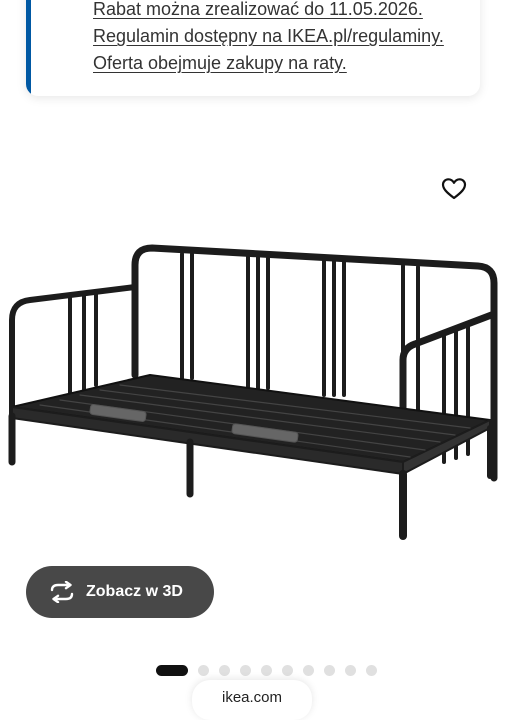  I want to click on browser-url-bar: ikea.com, so click(252, 700).